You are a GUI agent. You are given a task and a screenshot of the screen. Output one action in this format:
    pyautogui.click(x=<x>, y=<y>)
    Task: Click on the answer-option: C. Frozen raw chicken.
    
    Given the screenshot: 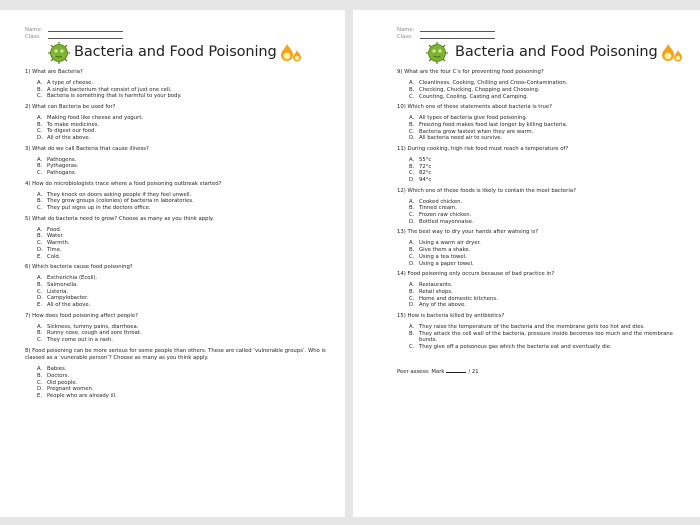 What is the action you would take?
    pyautogui.click(x=549, y=215)
    